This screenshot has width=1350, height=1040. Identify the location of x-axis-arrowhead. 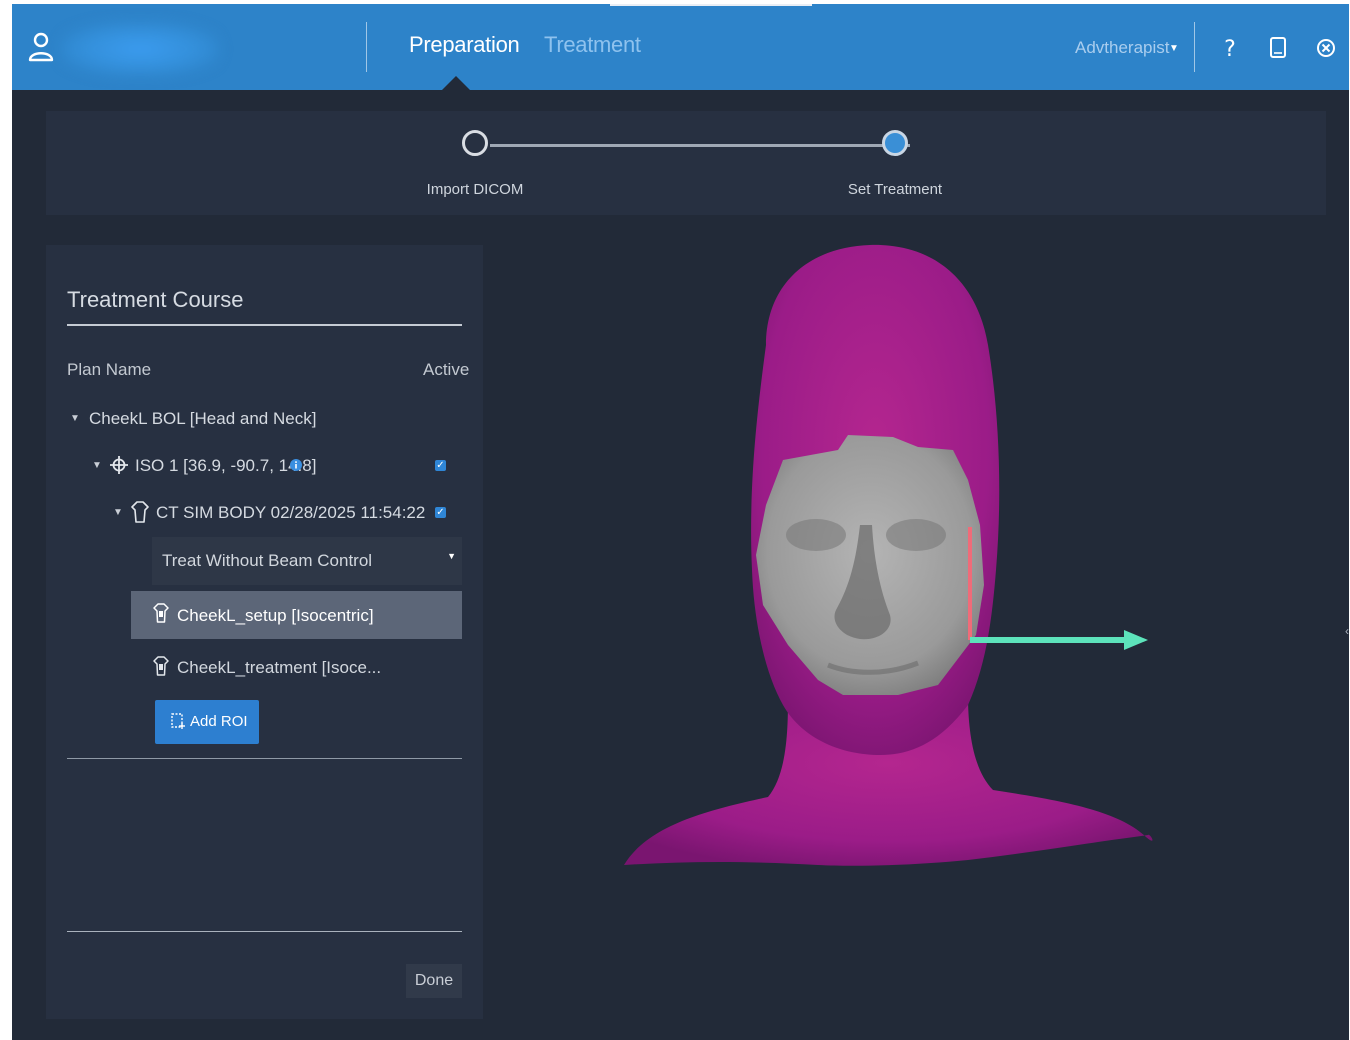
(1136, 640).